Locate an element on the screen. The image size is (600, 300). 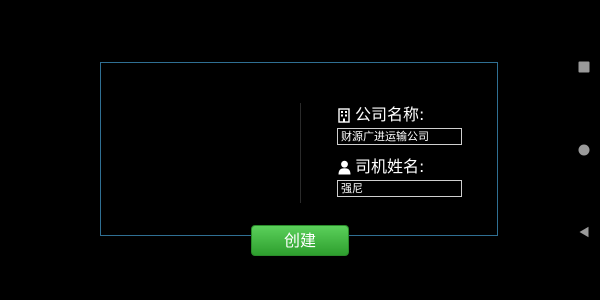
company-name-field: 公司名称: 财源广进运输公司 is located at coordinates (399, 125).